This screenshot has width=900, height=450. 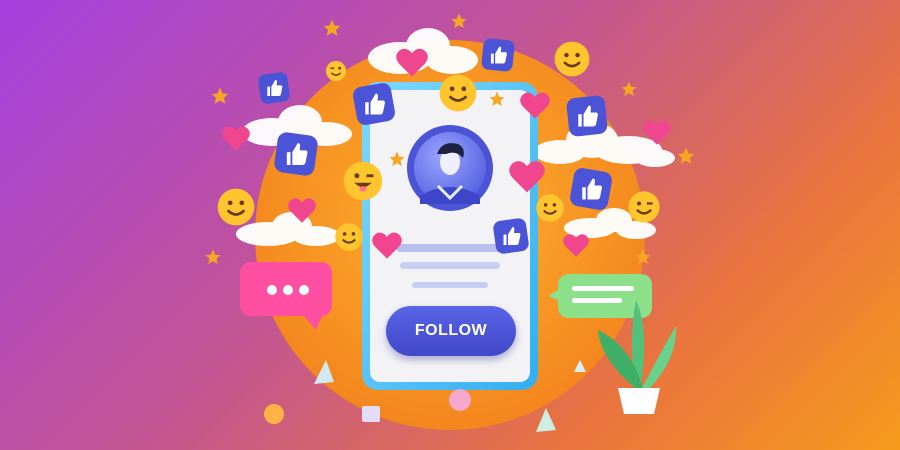 What do you see at coordinates (450, 265) in the screenshot?
I see `profile-bio-line` at bounding box center [450, 265].